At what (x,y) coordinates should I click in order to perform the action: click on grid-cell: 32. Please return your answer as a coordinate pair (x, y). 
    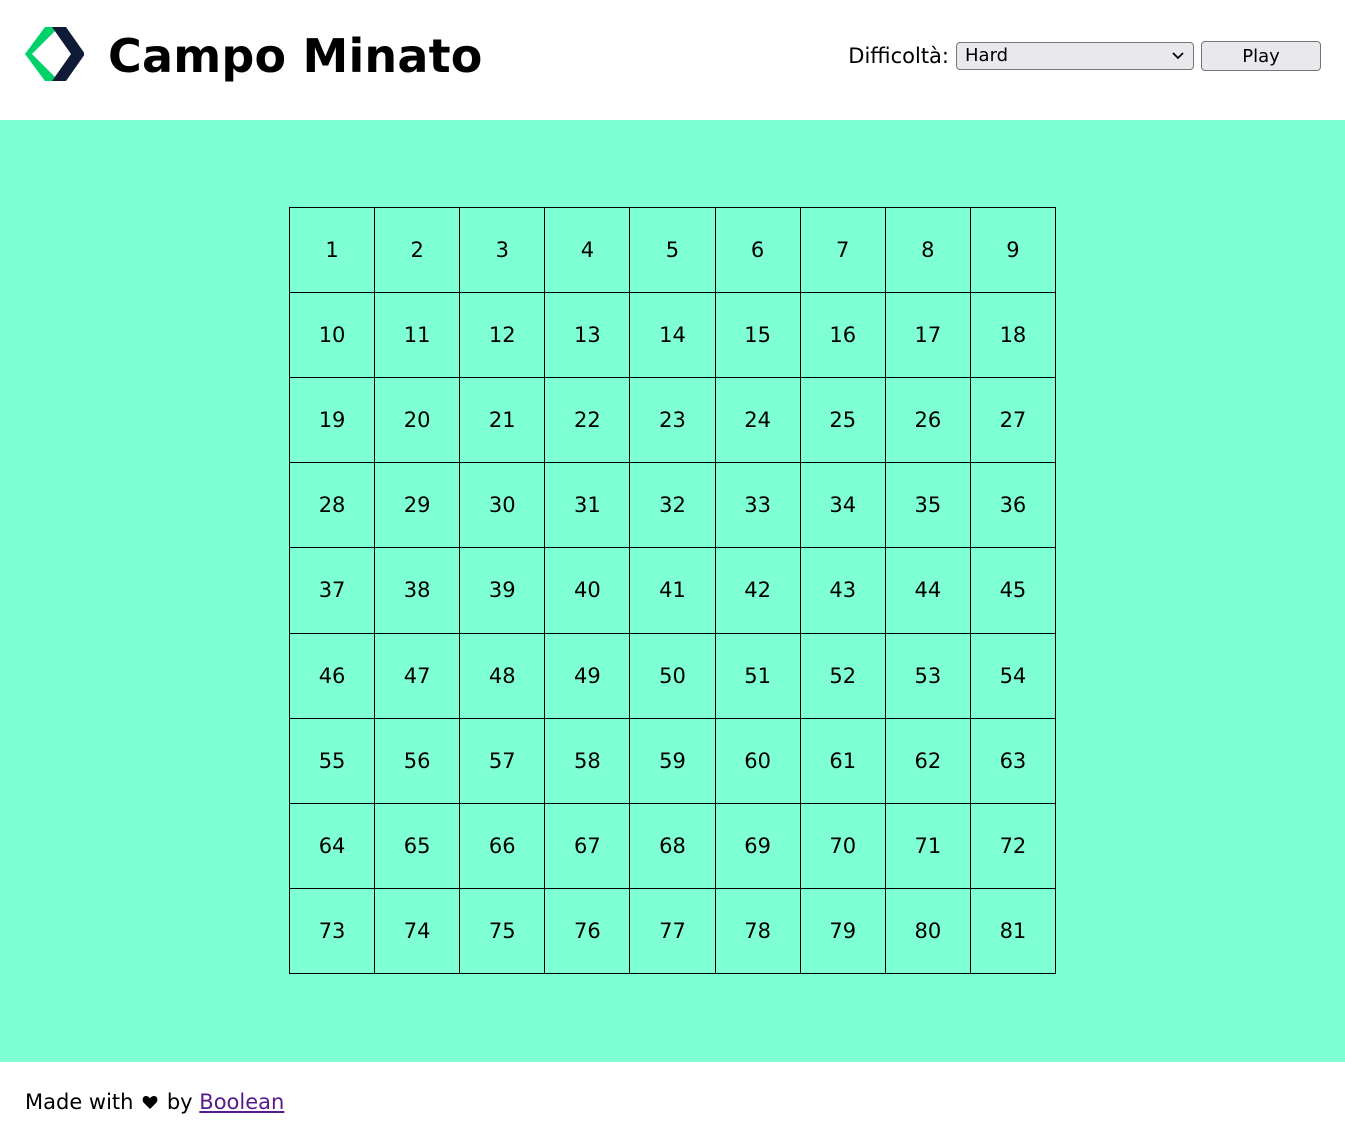
    Looking at the image, I should click on (673, 506).